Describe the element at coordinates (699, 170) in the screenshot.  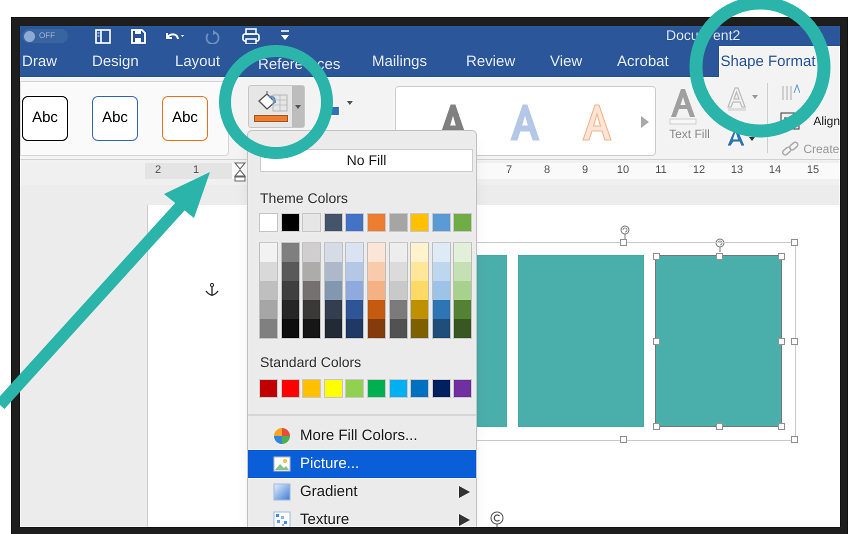
I see `ruler-number: 12` at that location.